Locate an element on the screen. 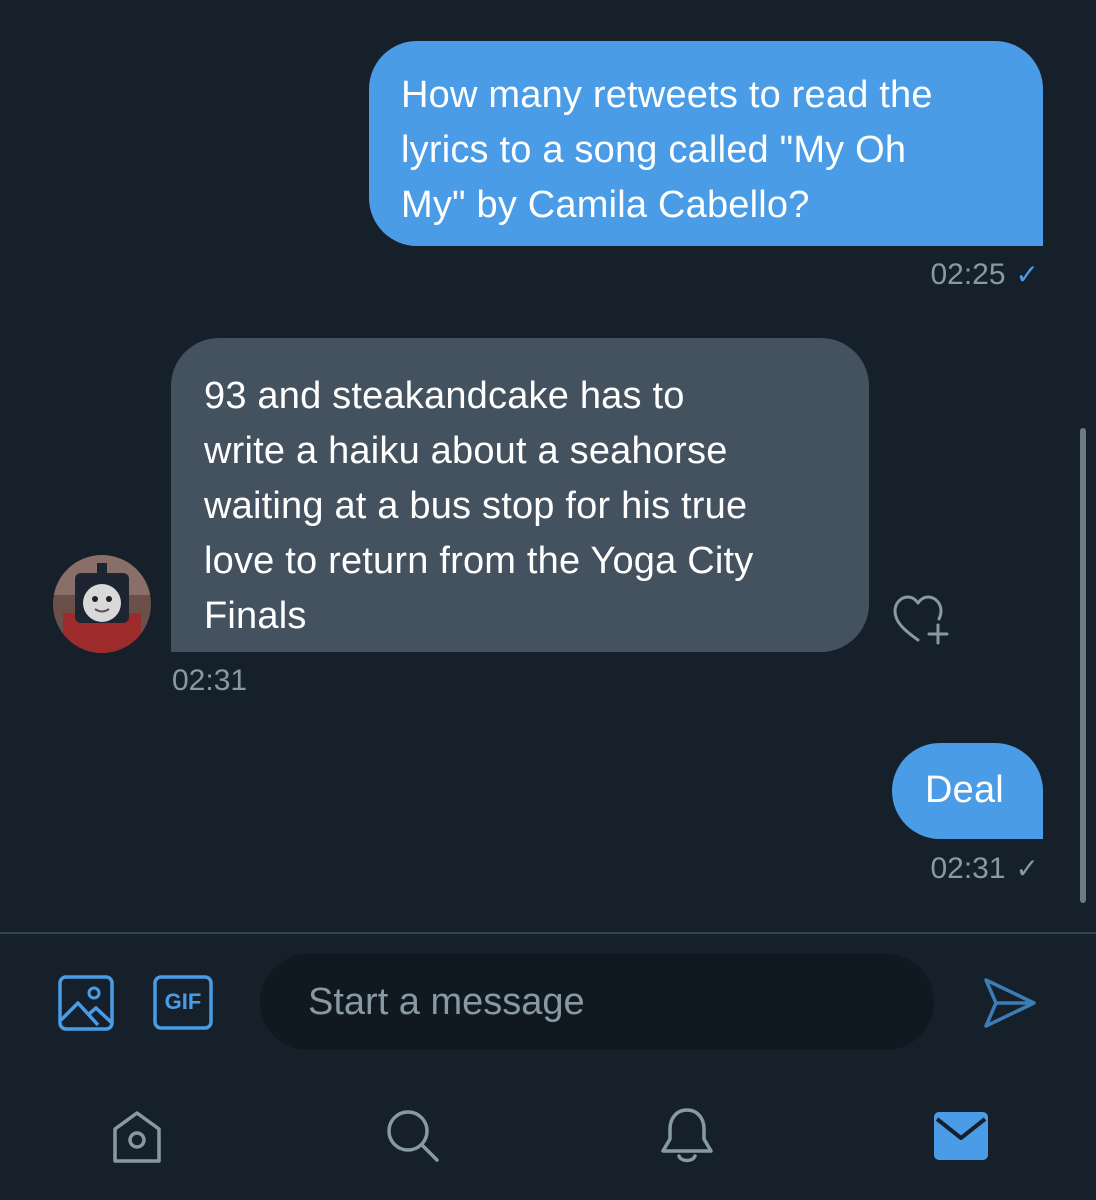 This screenshot has height=1200, width=1096. heart-plus-icon is located at coordinates (924, 620).